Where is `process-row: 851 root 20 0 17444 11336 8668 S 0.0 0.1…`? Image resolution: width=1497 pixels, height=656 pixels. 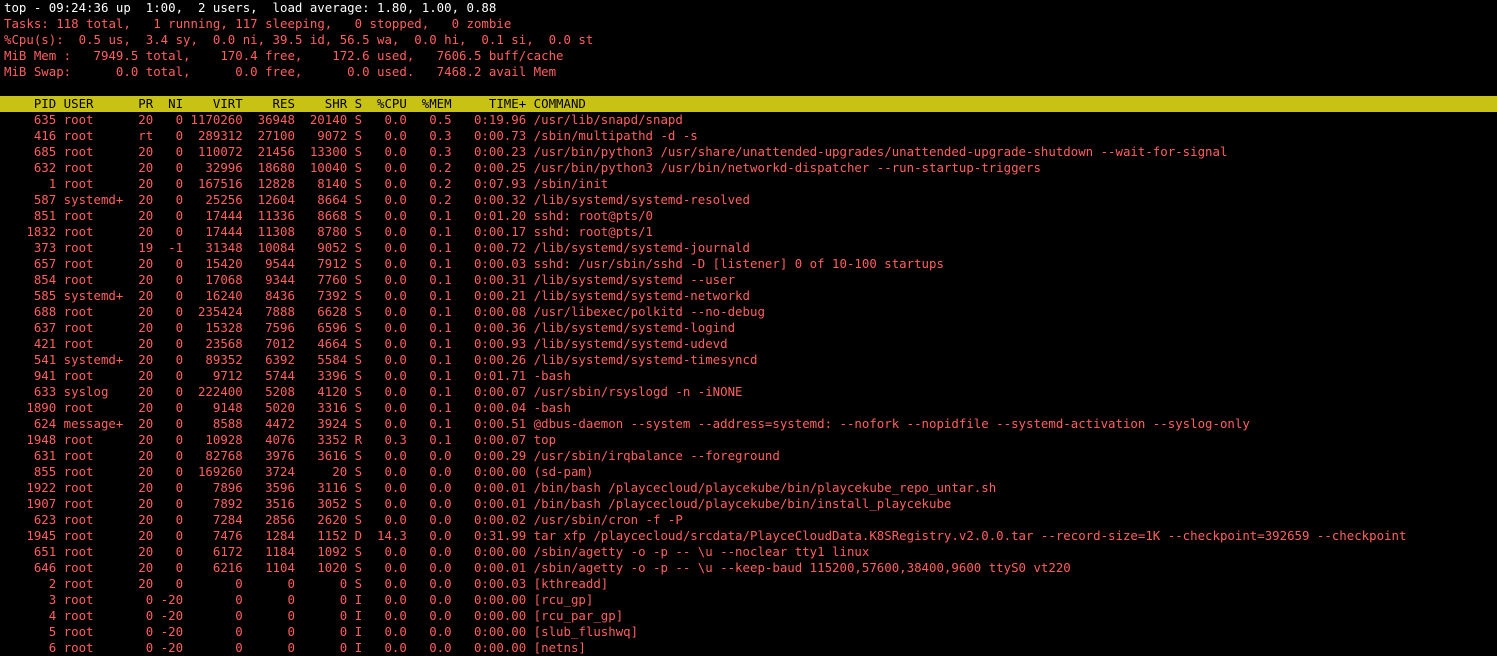
process-row: 851 root 20 0 17444 11336 8668 S 0.0 0.1… is located at coordinates (329, 215).